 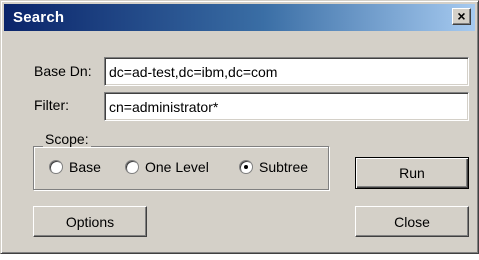 I want to click on close-icon: ×, so click(x=461, y=16).